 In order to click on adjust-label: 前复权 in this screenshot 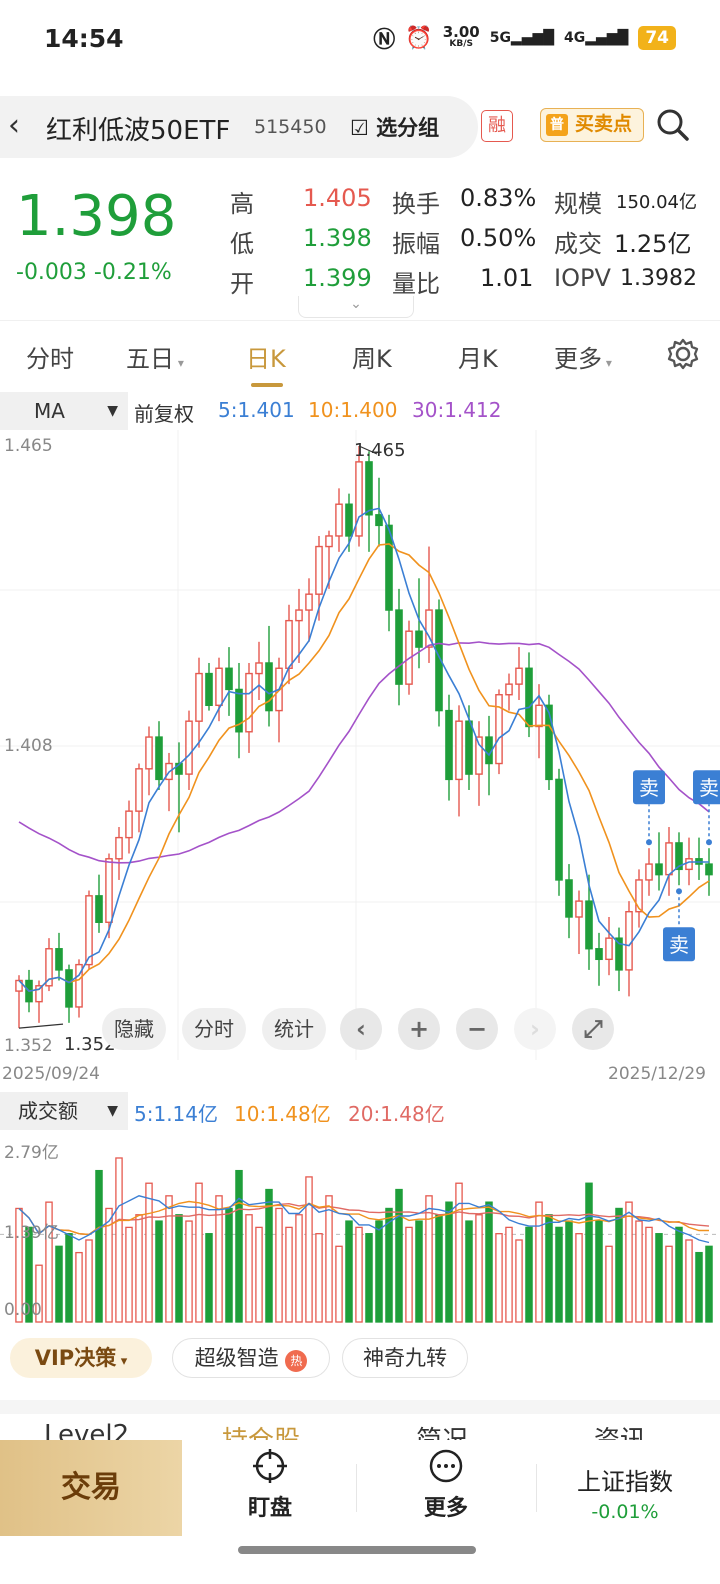, I will do `click(164, 414)`.